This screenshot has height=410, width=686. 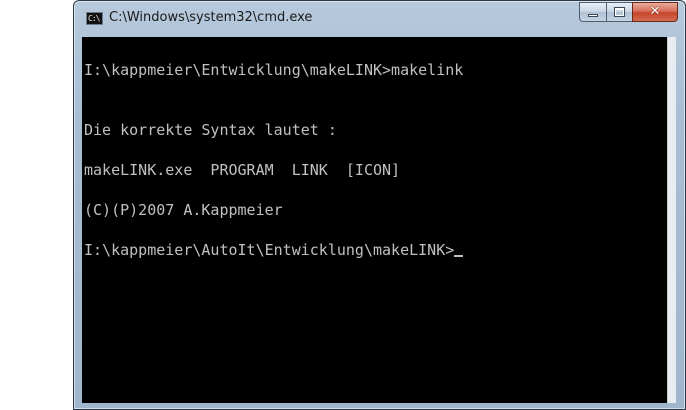 I want to click on minimize-button, so click(x=592, y=12).